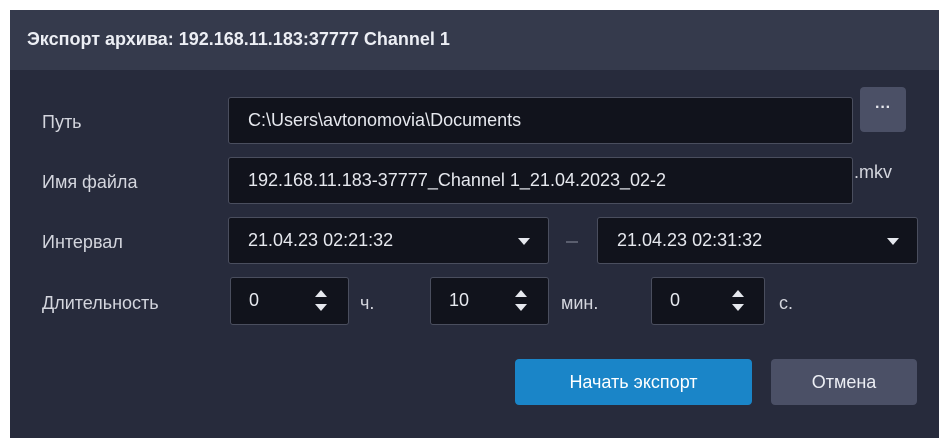 The width and height of the screenshot is (941, 440). Describe the element at coordinates (580, 303) in the screenshot. I see `minutes-unit: мин.` at that location.